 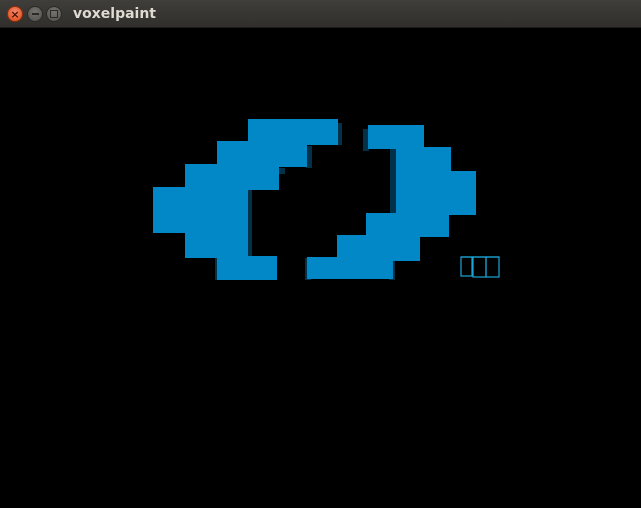 I want to click on maximize-button, so click(x=54, y=14).